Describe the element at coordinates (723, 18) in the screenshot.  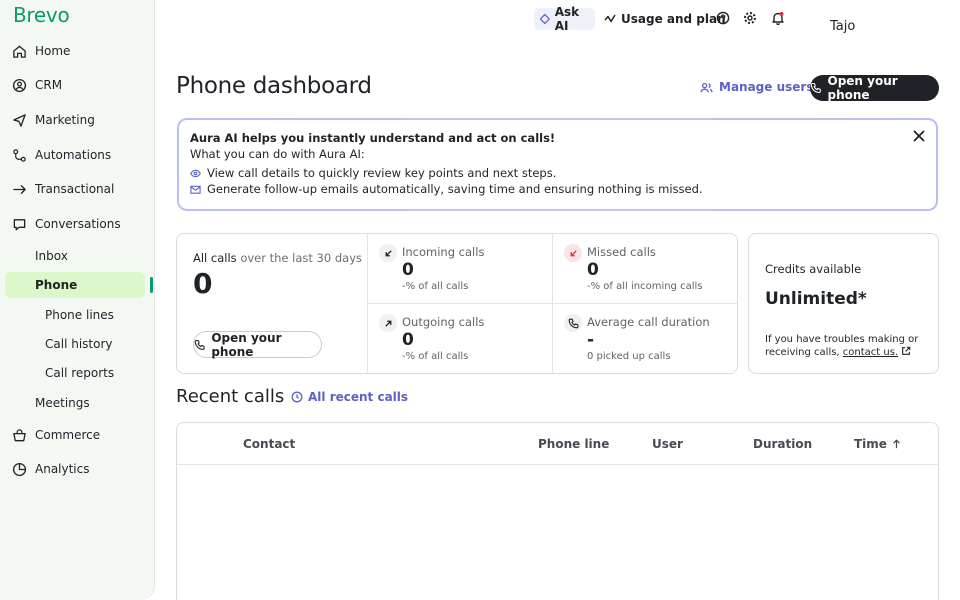
I see `help-icon` at that location.